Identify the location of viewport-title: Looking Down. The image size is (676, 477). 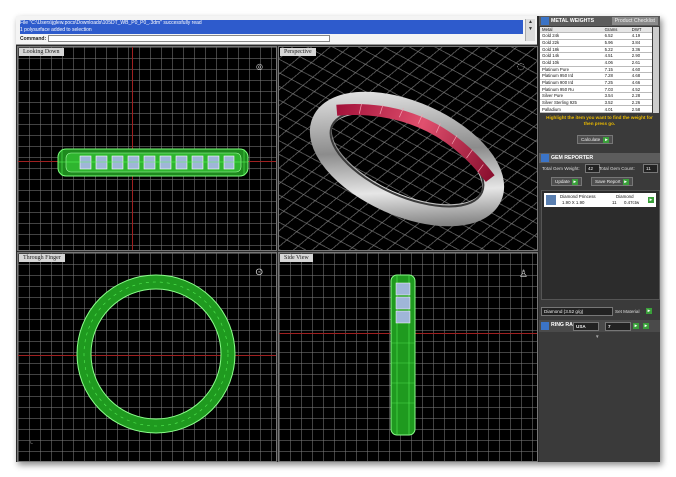
(41, 52).